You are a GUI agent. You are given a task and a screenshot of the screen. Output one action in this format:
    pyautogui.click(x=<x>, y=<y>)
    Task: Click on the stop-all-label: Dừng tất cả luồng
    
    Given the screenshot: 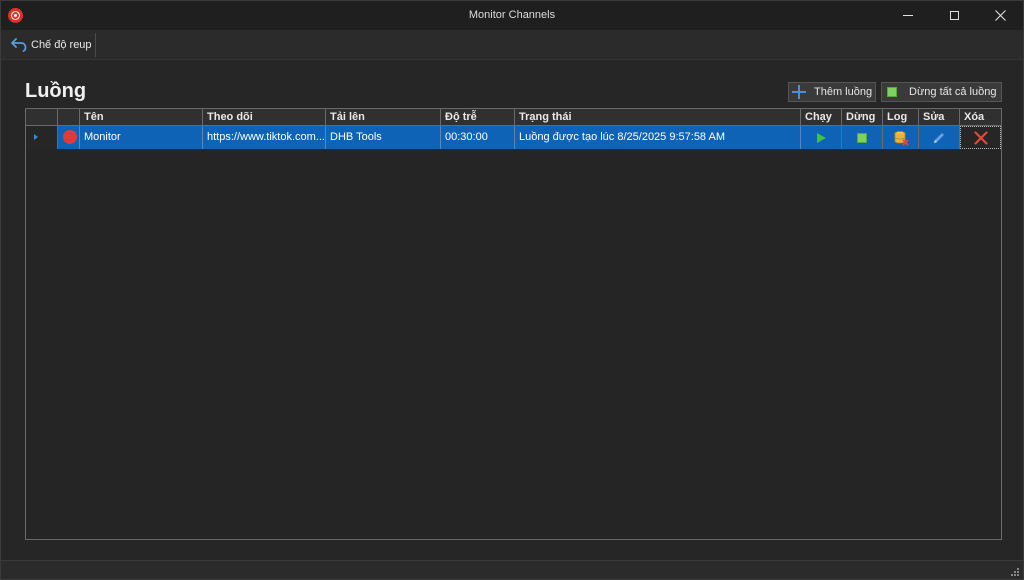 What is the action you would take?
    pyautogui.click(x=953, y=92)
    